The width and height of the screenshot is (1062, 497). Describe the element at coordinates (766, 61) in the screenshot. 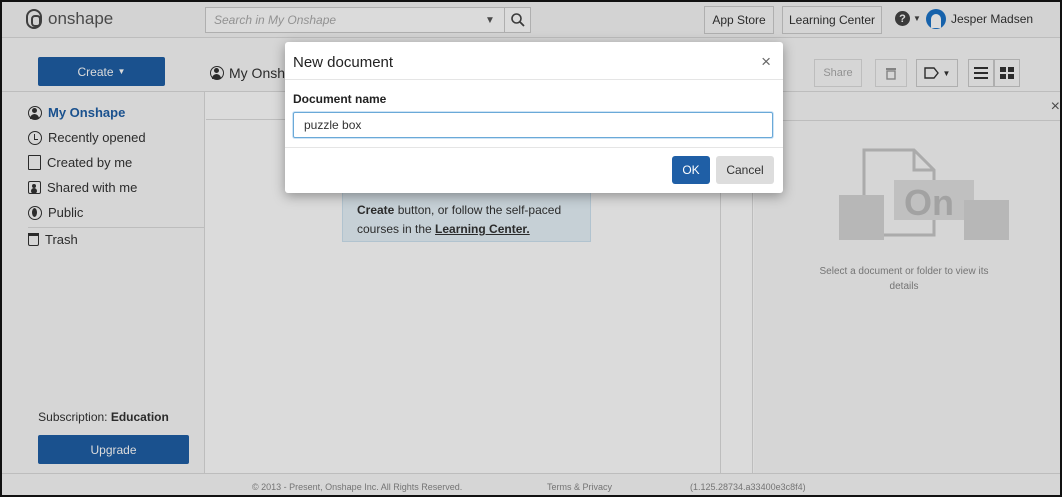

I see `close-icon: ×` at that location.